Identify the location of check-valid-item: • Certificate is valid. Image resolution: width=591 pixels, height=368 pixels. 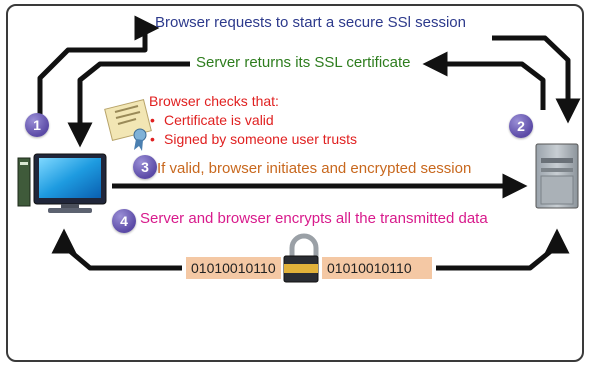
(212, 120).